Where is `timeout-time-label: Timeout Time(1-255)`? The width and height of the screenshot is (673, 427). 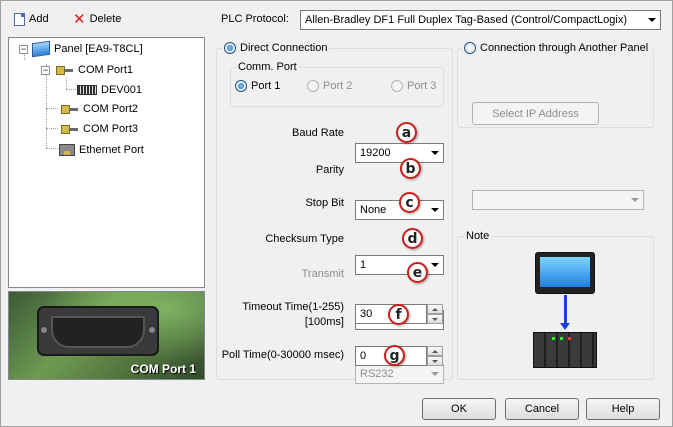 timeout-time-label: Timeout Time(1-255) is located at coordinates (293, 307).